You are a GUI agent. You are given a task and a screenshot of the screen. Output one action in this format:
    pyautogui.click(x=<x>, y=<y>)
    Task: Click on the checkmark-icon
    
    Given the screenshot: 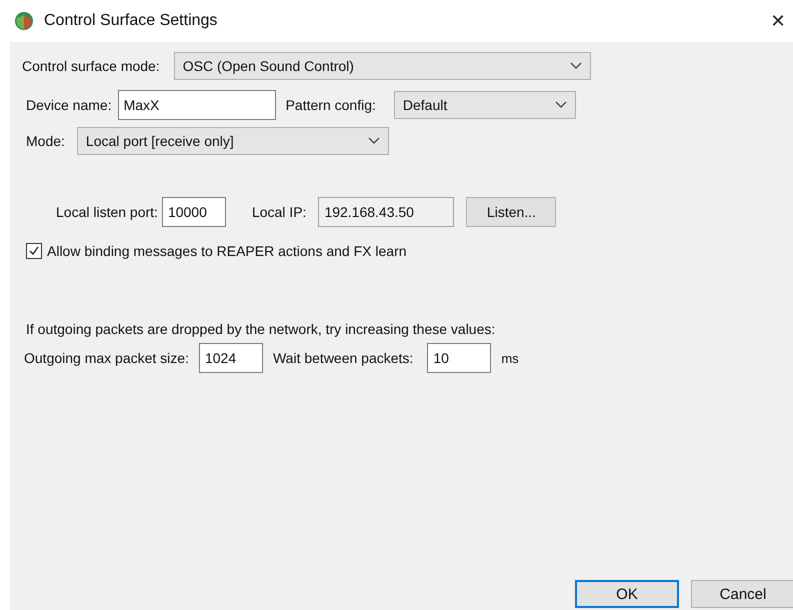 What is the action you would take?
    pyautogui.click(x=34, y=251)
    